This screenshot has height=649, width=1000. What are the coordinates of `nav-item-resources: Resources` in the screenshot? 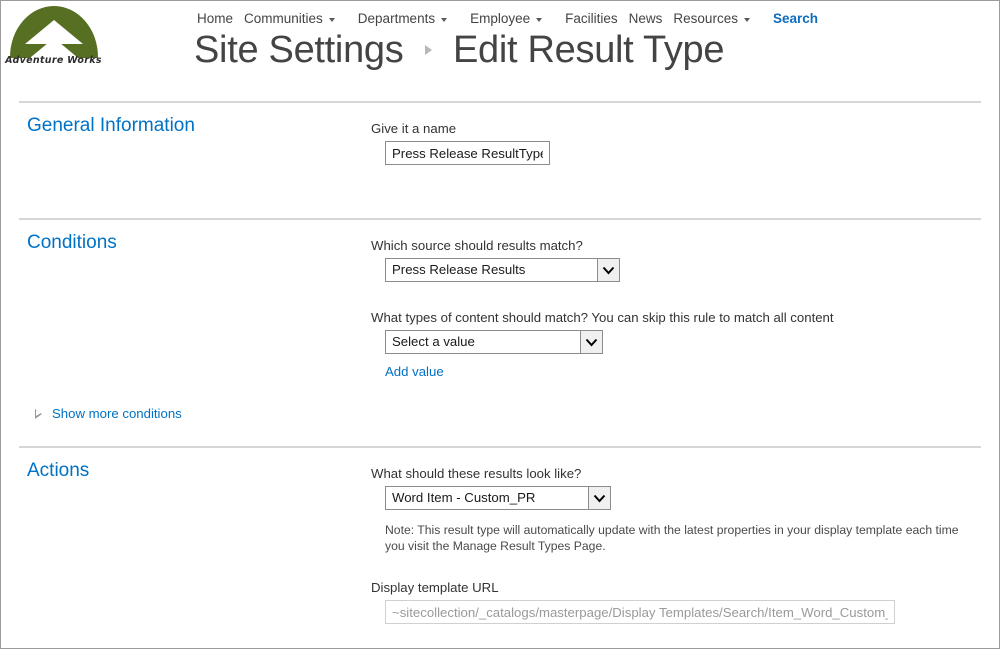 It's located at (717, 18).